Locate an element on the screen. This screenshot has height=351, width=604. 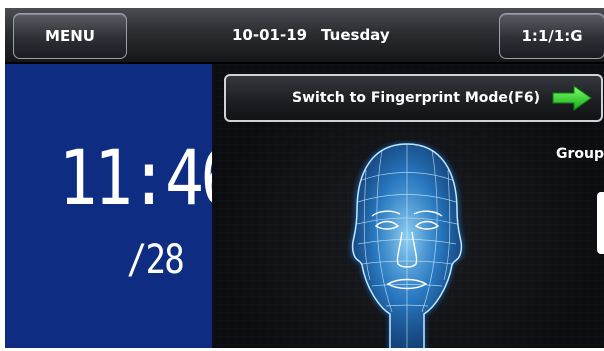
menu-button: MENU is located at coordinates (70, 36).